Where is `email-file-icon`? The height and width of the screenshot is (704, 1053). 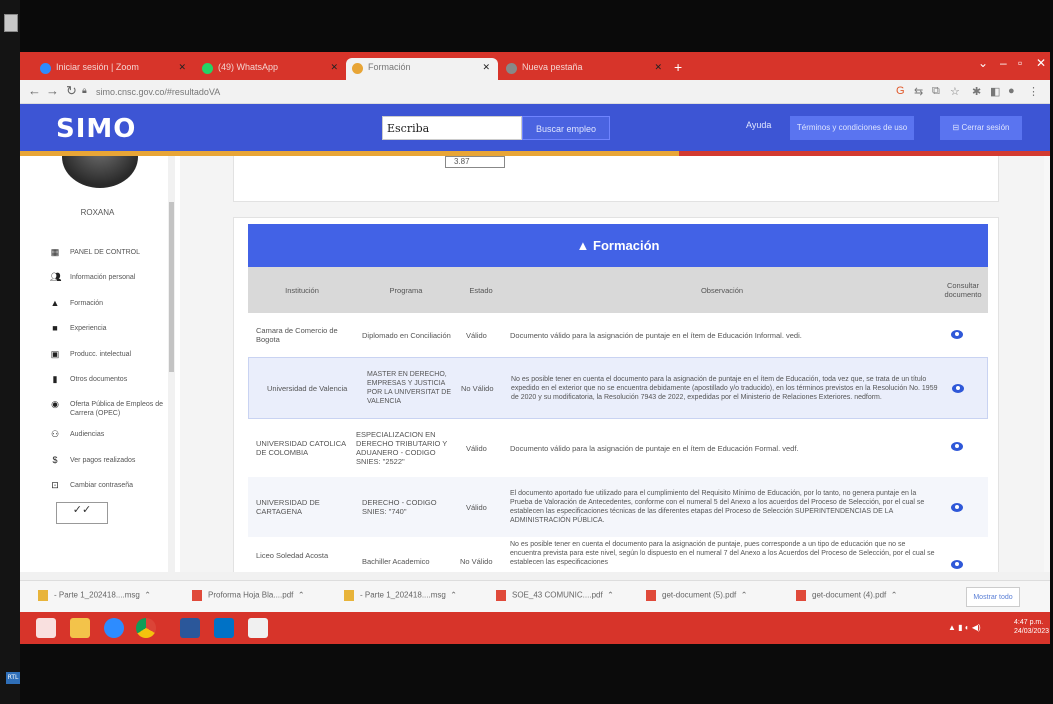 email-file-icon is located at coordinates (43, 595).